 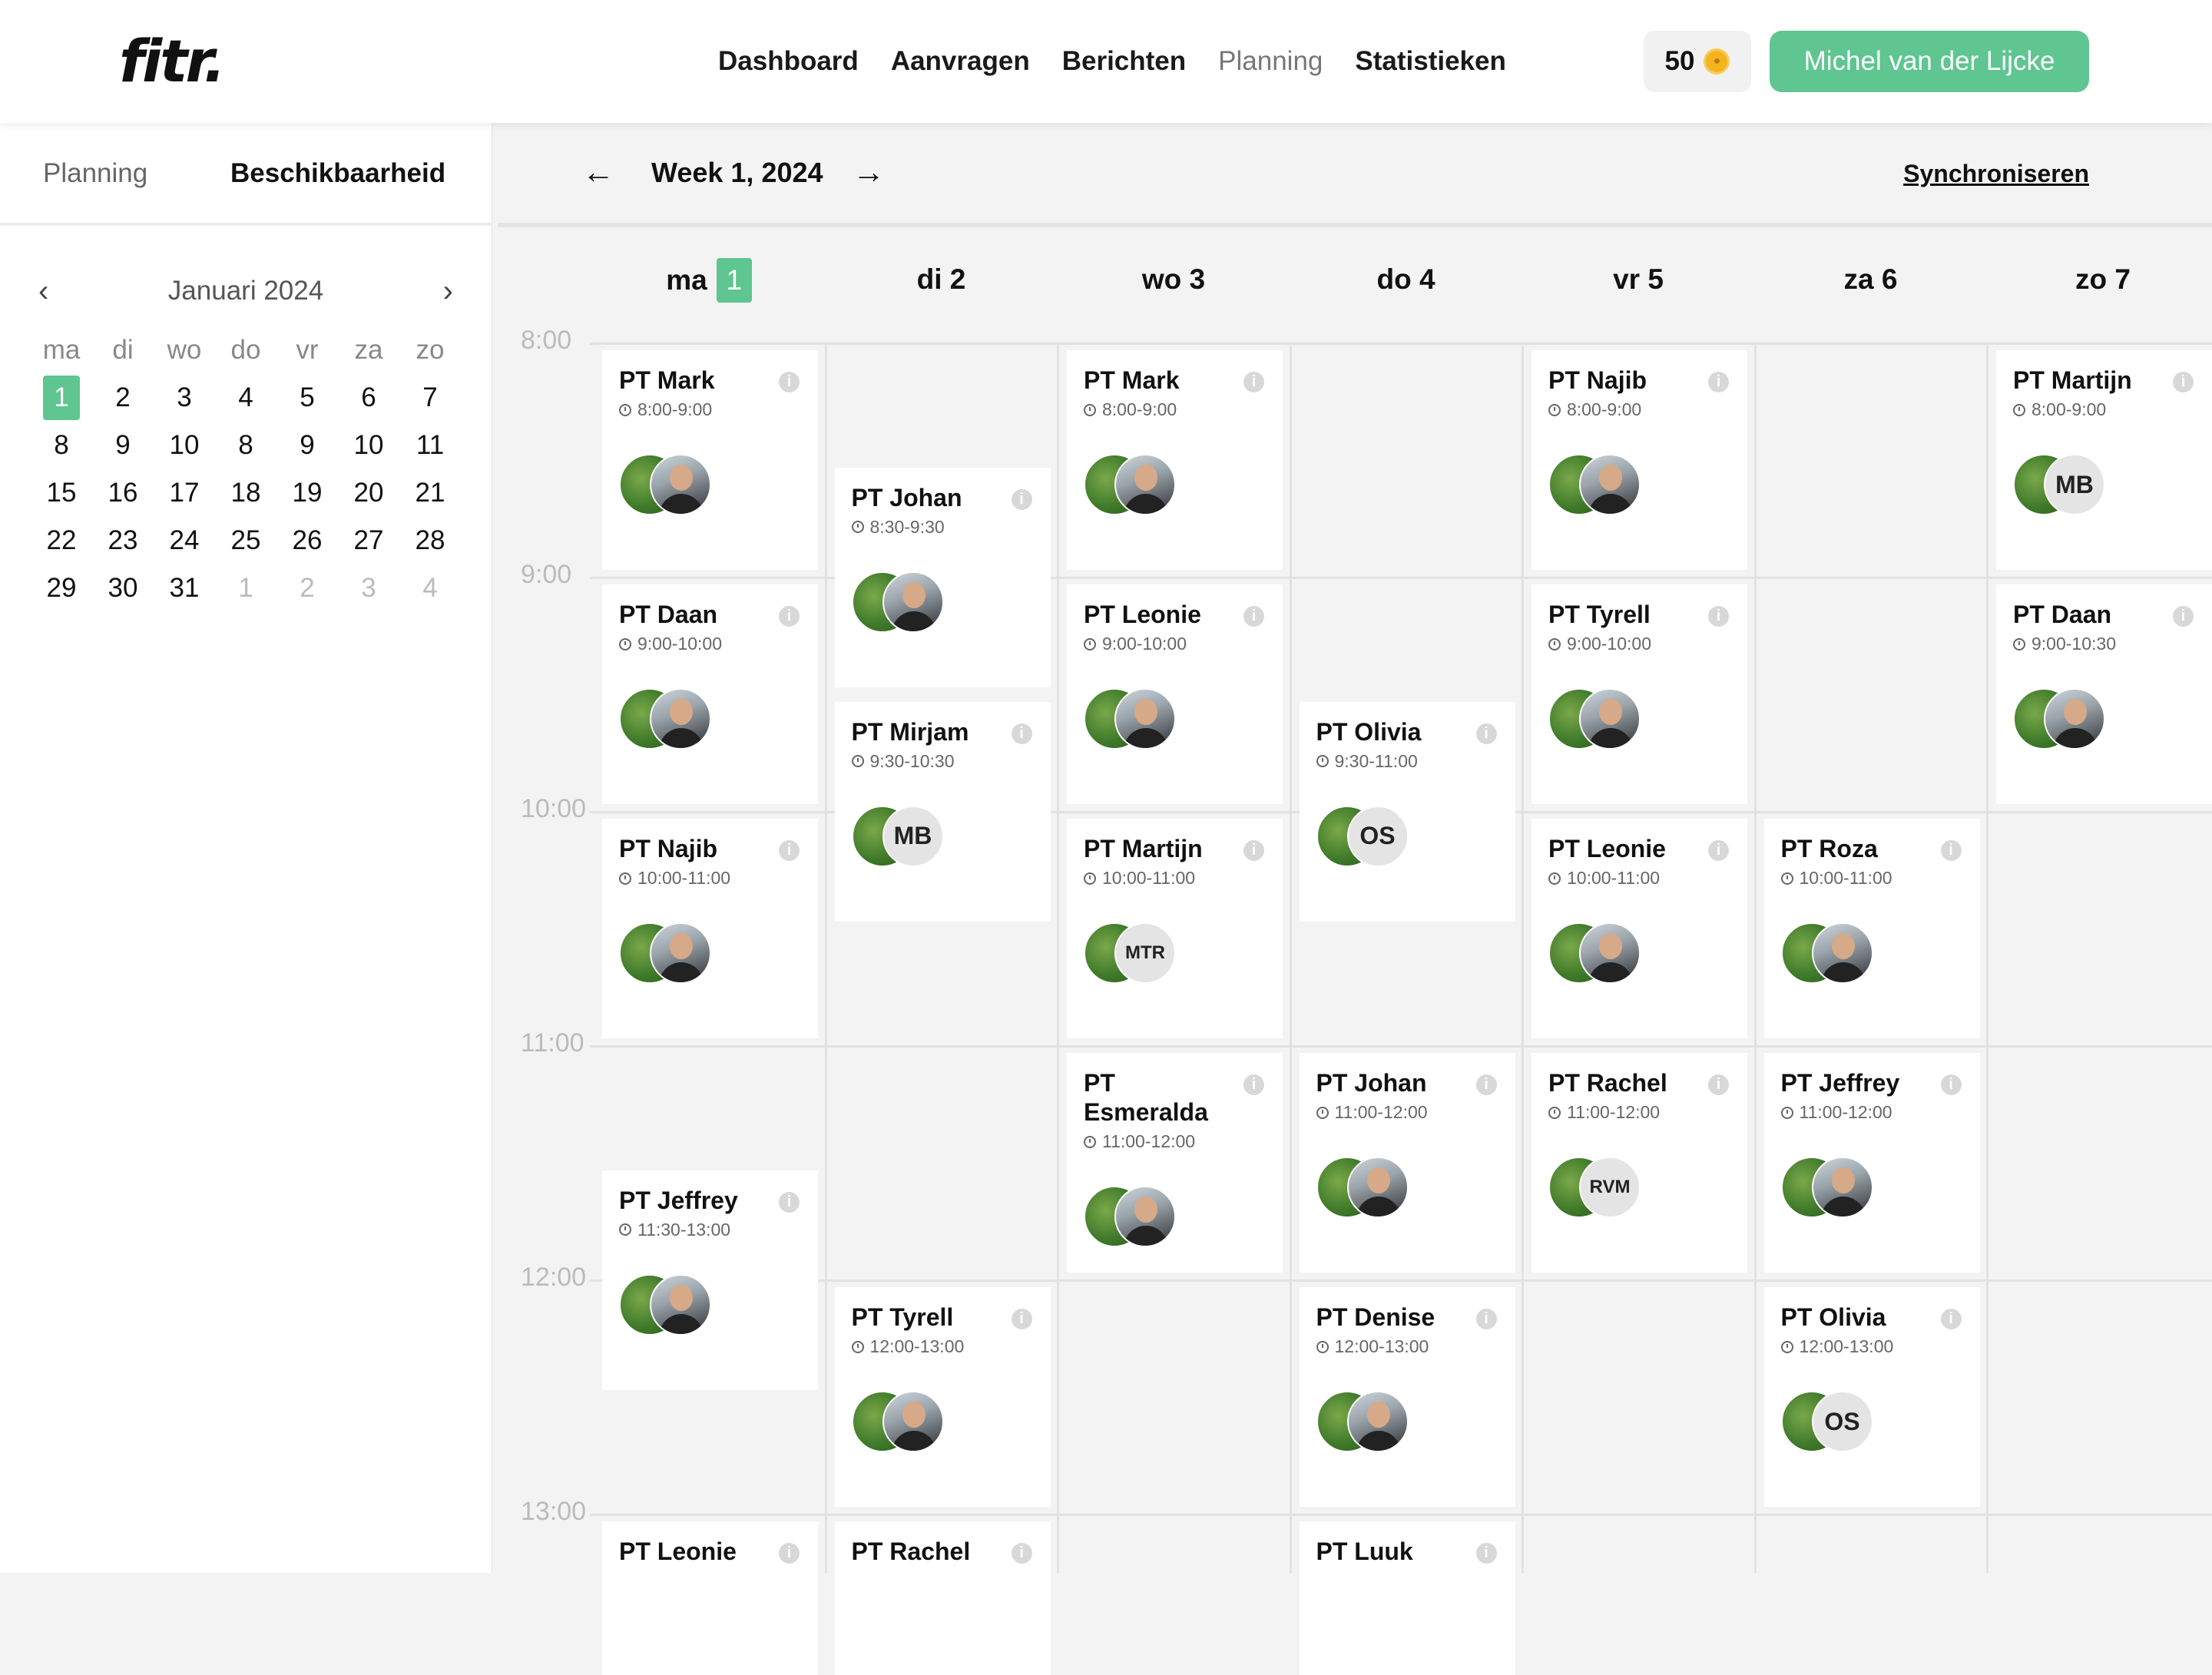 I want to click on calendar-day: 21, so click(x=430, y=493).